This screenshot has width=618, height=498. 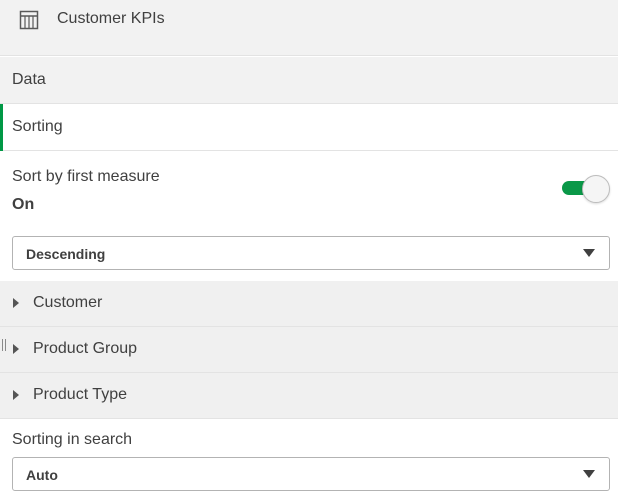 I want to click on dimension-row-customer: Customer, so click(x=309, y=304).